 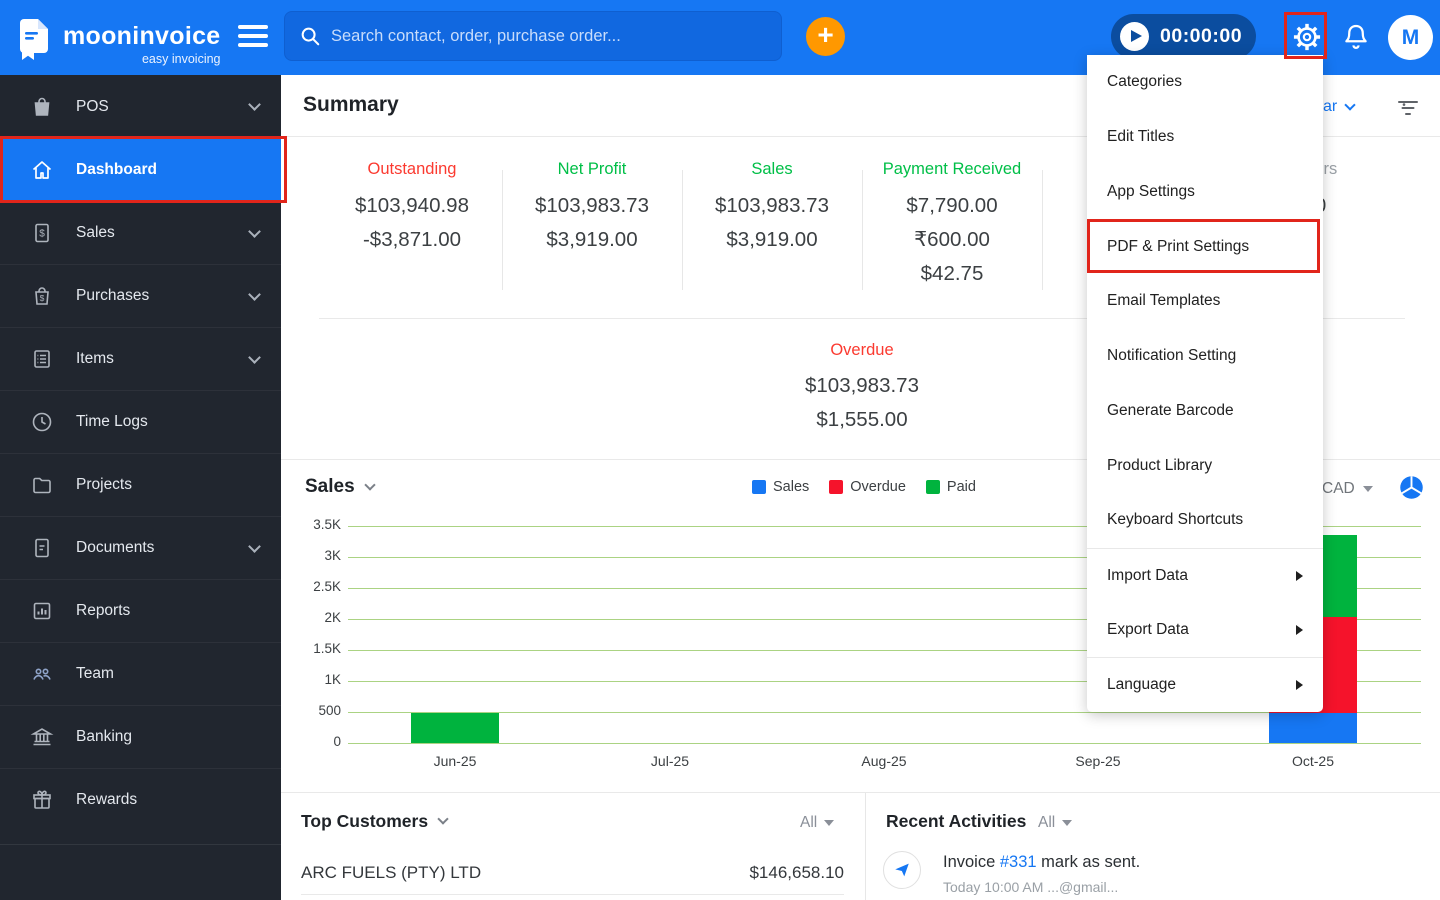 What do you see at coordinates (772, 208) in the screenshot?
I see `stat-sales: Sales $103,983.73 $3,919.00` at bounding box center [772, 208].